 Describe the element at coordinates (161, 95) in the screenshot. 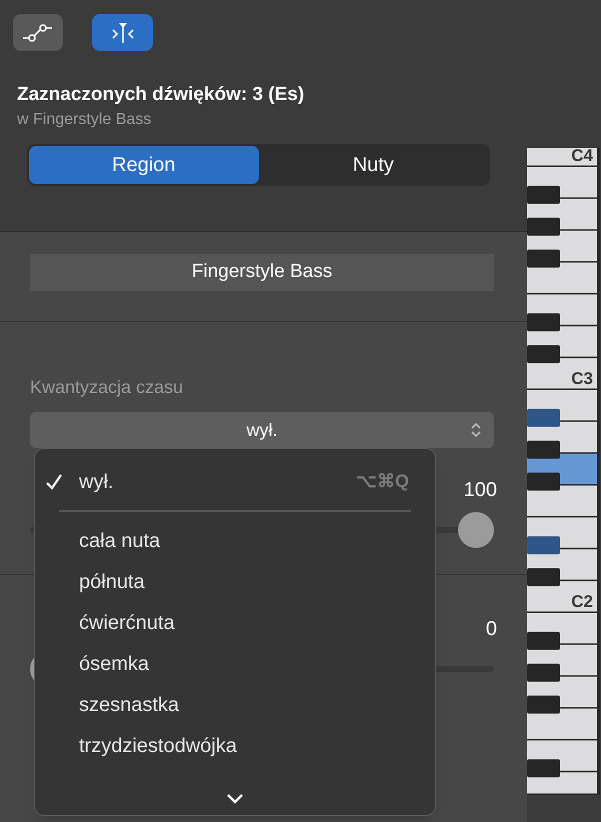

I see `selection-title: Zaznaczonych dźwięków: 3 (Es)` at that location.